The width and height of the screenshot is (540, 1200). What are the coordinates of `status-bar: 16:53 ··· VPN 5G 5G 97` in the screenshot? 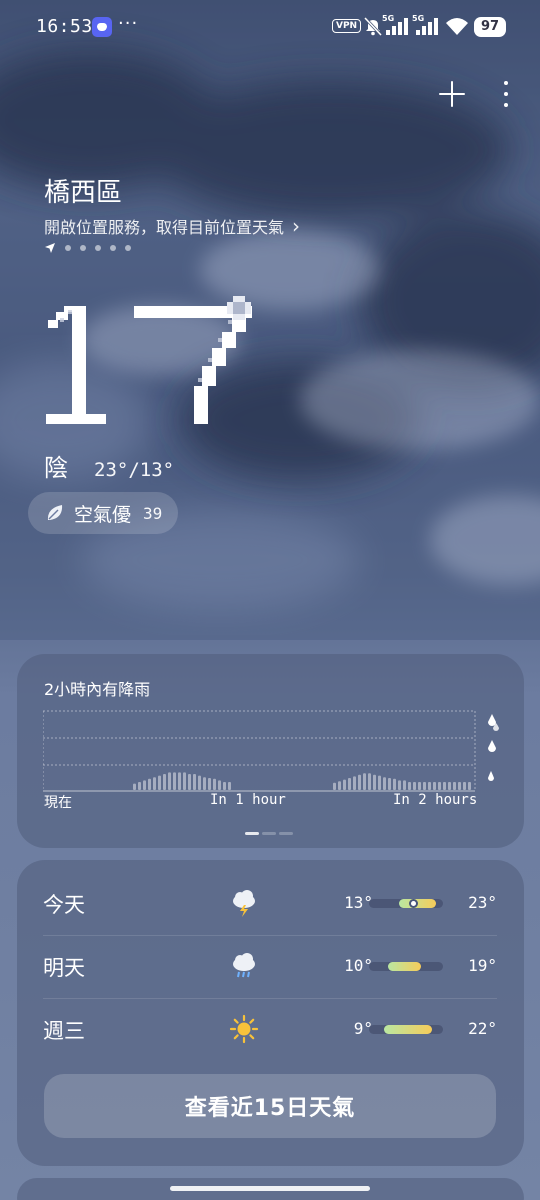 It's located at (270, 28).